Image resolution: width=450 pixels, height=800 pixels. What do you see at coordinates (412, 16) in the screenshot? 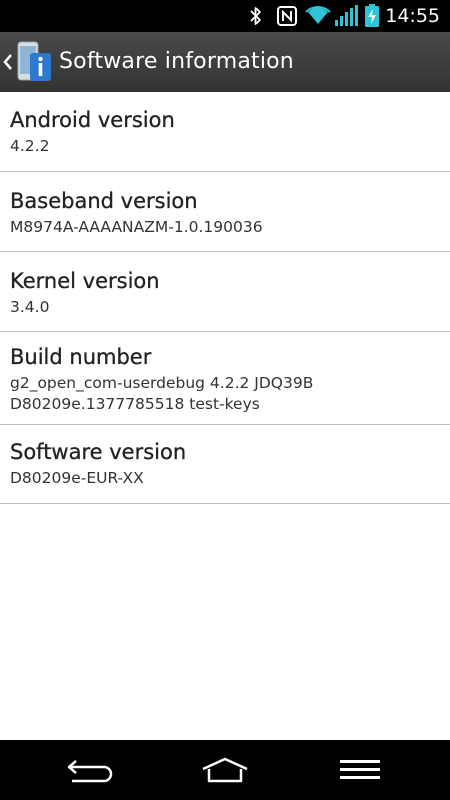
I see `status-time: 14:55` at bounding box center [412, 16].